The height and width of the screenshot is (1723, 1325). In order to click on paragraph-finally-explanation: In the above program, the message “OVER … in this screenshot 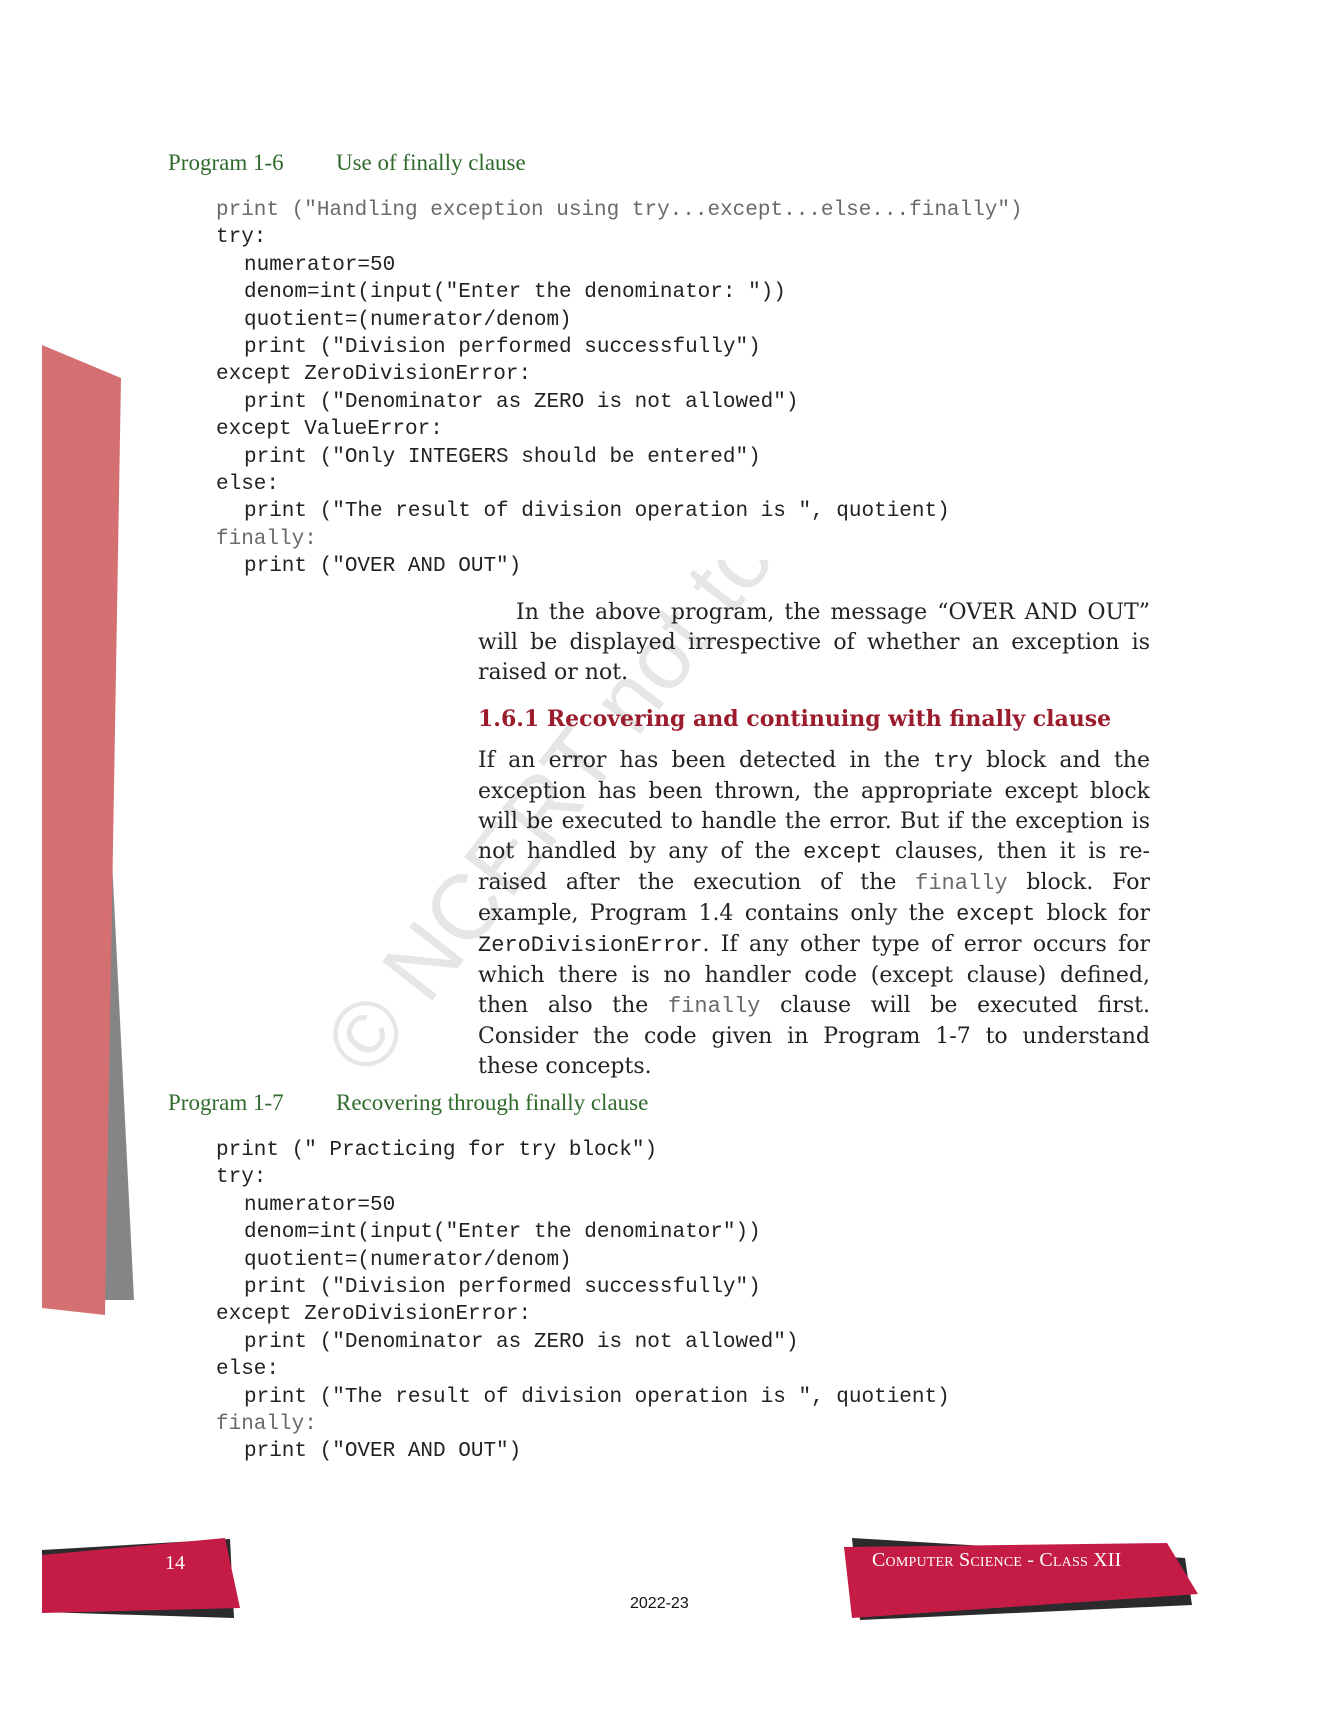, I will do `click(814, 643)`.